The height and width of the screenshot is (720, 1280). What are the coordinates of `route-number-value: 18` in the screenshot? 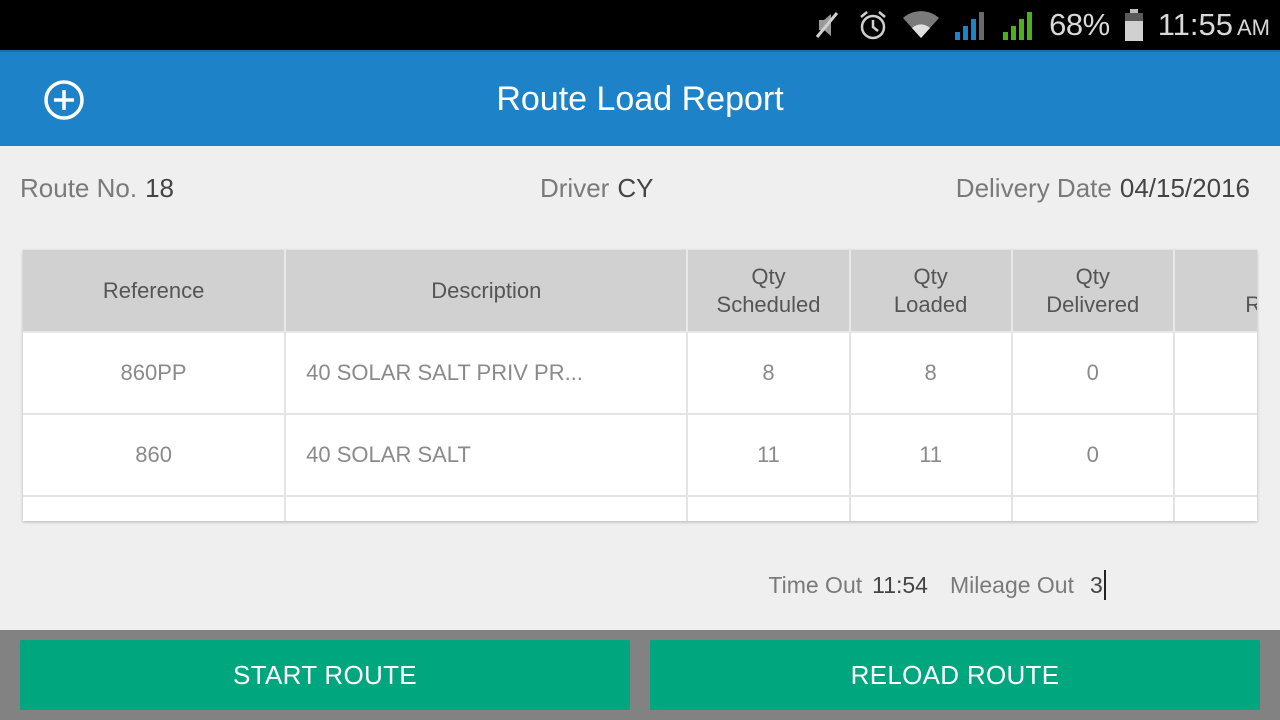 It's located at (159, 188).